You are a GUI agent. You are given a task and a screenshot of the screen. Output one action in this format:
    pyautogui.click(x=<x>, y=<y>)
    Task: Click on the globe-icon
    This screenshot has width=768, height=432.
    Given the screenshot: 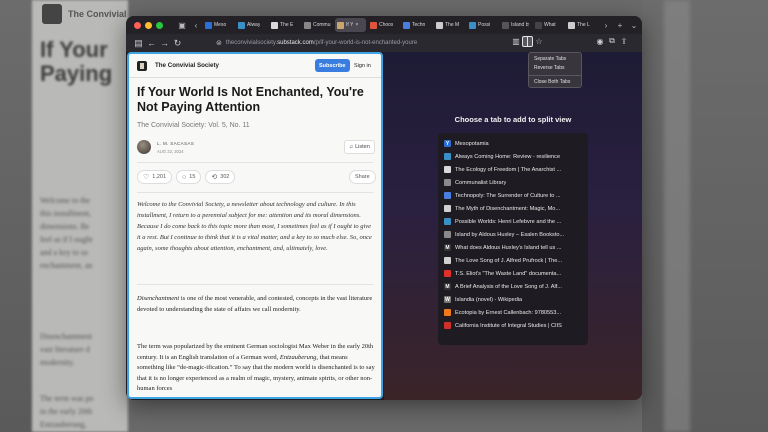 What is the action you would take?
    pyautogui.click(x=447, y=182)
    